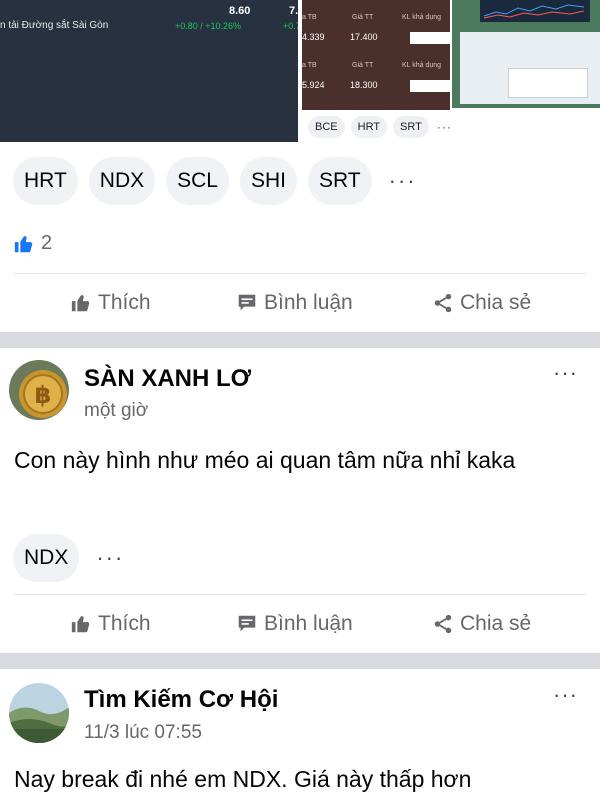  I want to click on tag-chip: HRT, so click(369, 127).